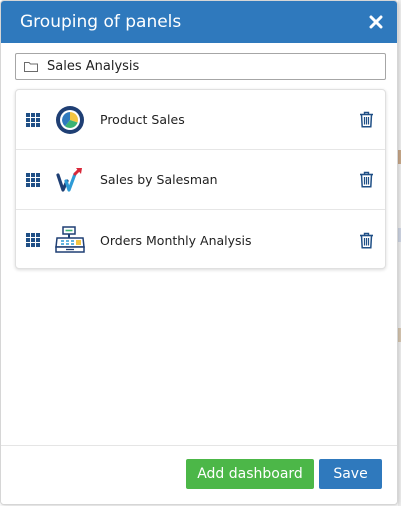  I want to click on dialog-header: Grouping of panels, so click(199, 22).